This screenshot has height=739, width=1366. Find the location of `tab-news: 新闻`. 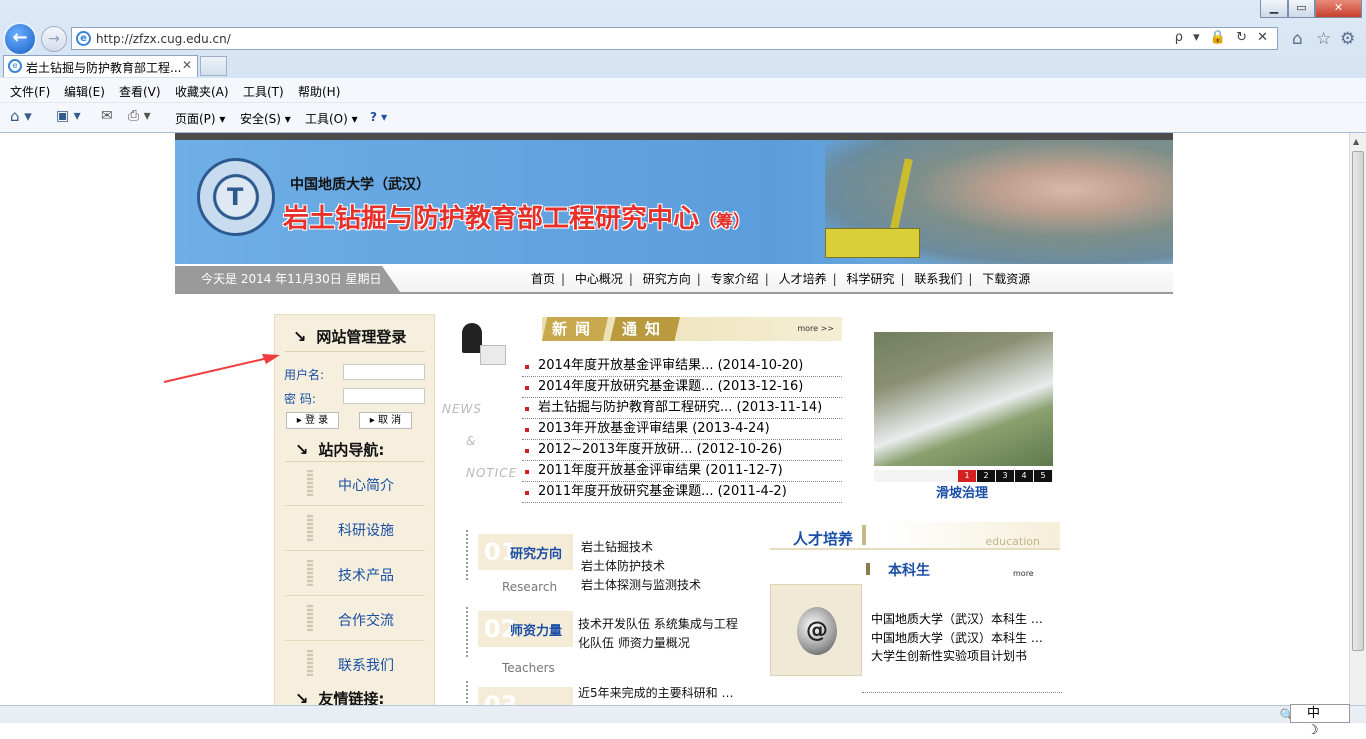

tab-news: 新闻 is located at coordinates (575, 329).